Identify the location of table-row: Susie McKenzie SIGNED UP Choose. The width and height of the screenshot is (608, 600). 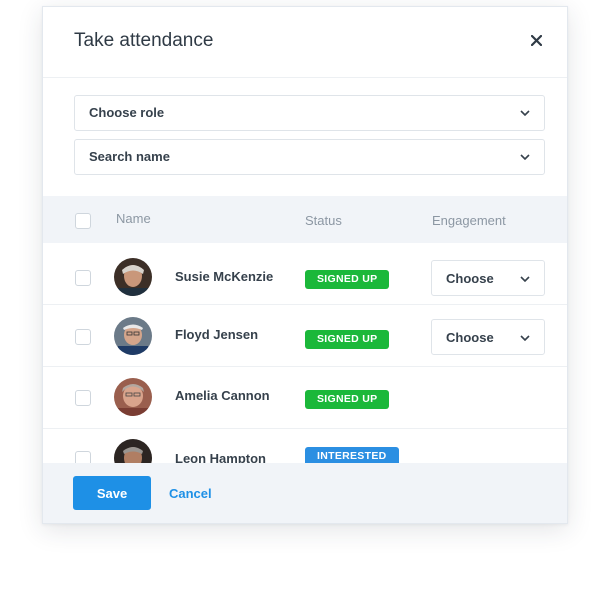
(305, 274).